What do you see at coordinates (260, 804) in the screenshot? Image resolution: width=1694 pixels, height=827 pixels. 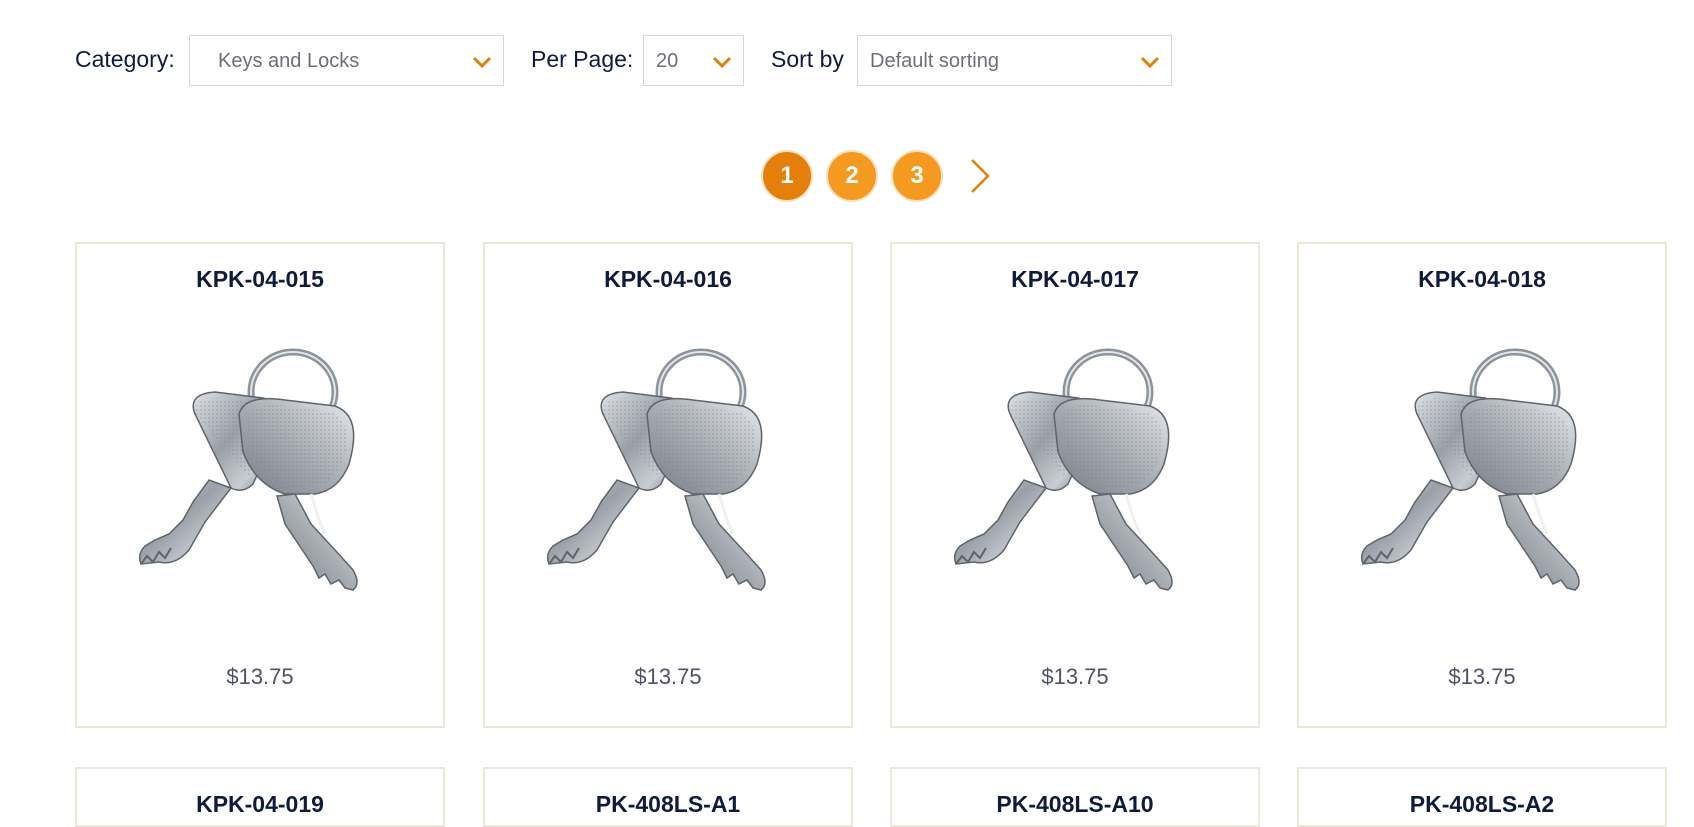 I see `product-sku: KPK-04-019` at bounding box center [260, 804].